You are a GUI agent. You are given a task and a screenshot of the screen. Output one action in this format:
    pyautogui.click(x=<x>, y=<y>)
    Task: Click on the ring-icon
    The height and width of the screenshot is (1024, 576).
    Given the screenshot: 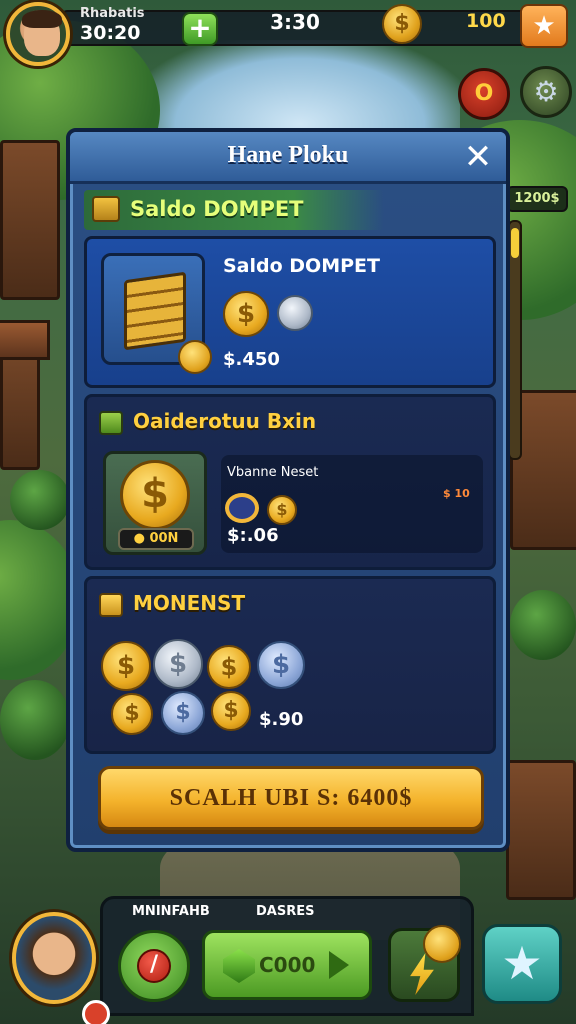 What is the action you would take?
    pyautogui.click(x=242, y=508)
    